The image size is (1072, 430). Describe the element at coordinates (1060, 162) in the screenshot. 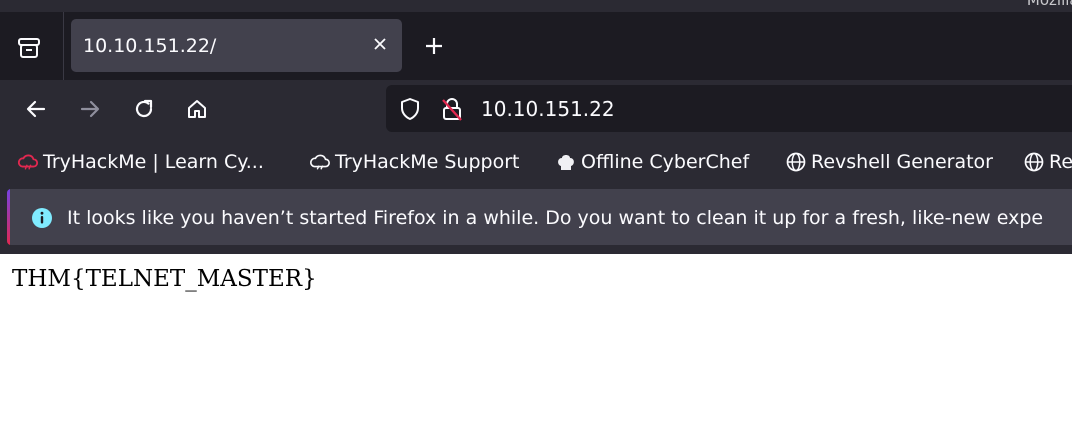

I see `bookmark-label: Re` at that location.